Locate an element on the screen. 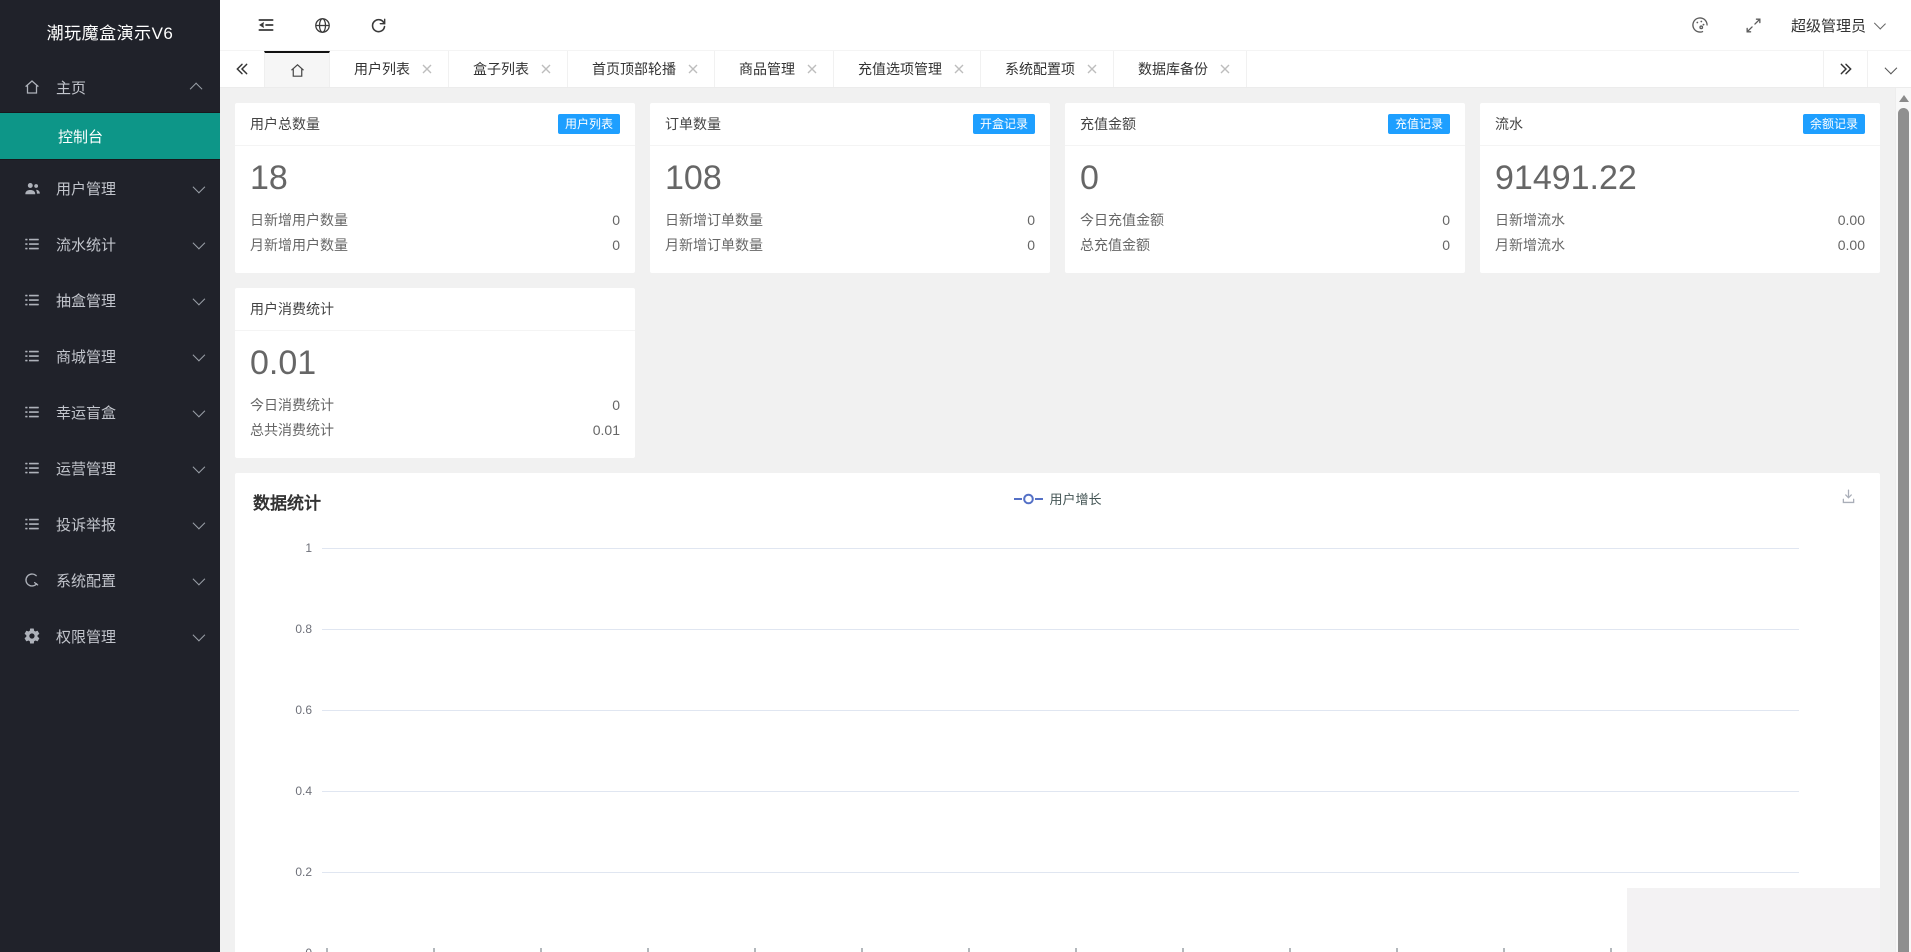 Image resolution: width=1911 pixels, height=952 pixels. tab-bar-spacer is located at coordinates (1535, 69).